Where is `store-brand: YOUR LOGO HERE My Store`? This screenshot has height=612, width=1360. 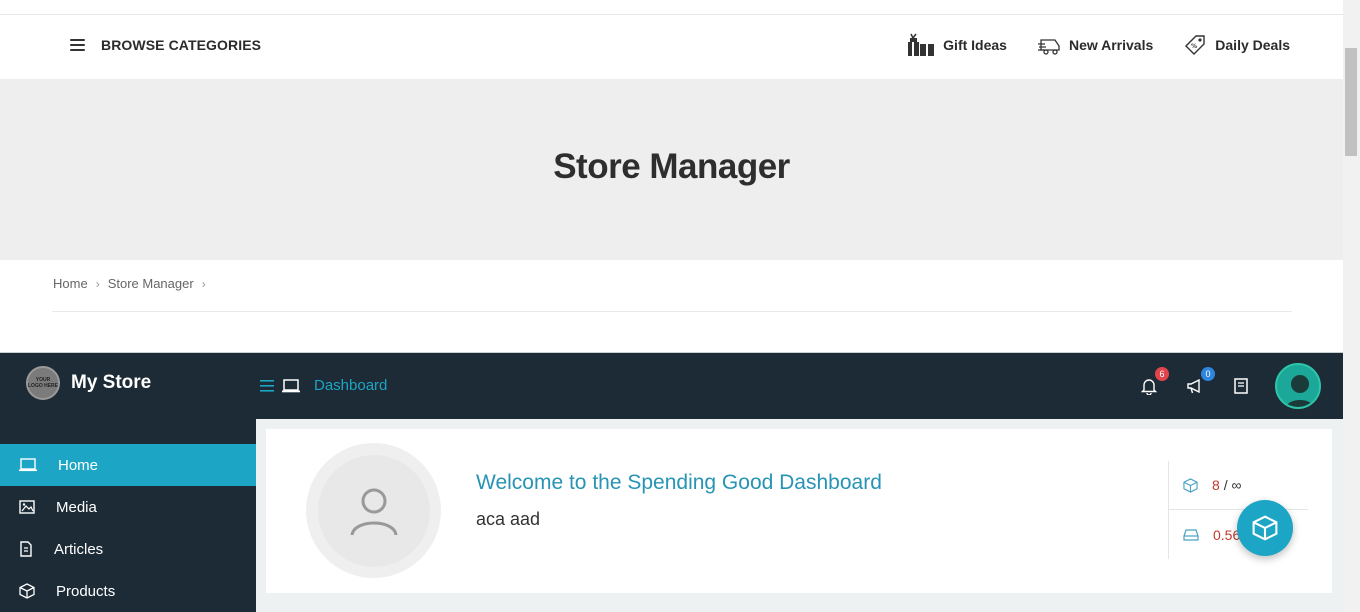 store-brand: YOUR LOGO HERE My Store is located at coordinates (88, 383).